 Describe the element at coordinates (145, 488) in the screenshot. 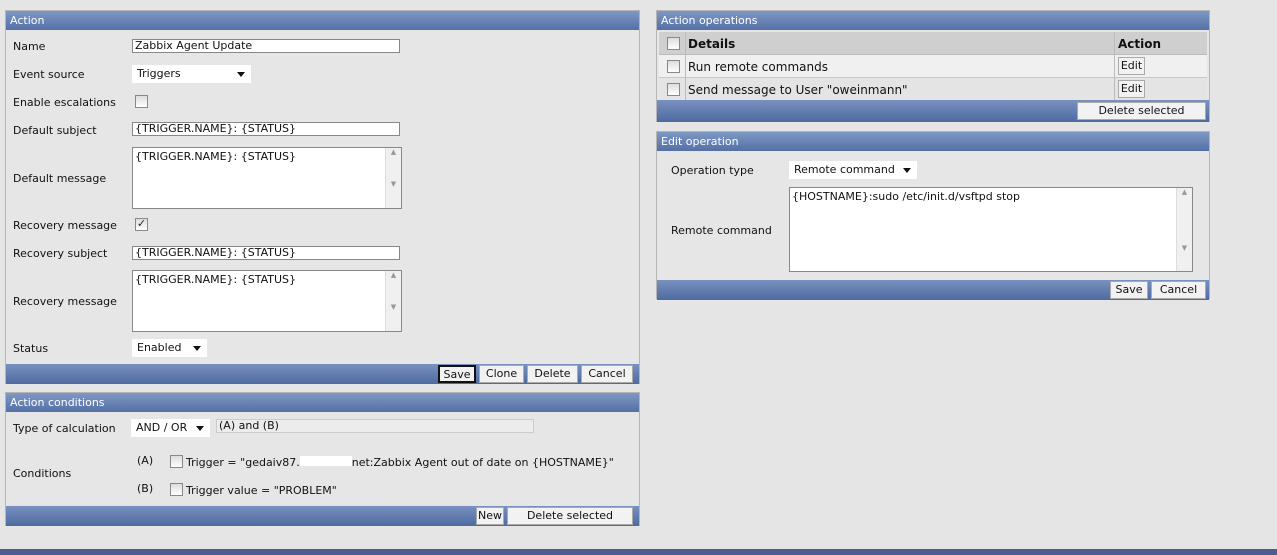

I see `condition-tag: (B)` at that location.